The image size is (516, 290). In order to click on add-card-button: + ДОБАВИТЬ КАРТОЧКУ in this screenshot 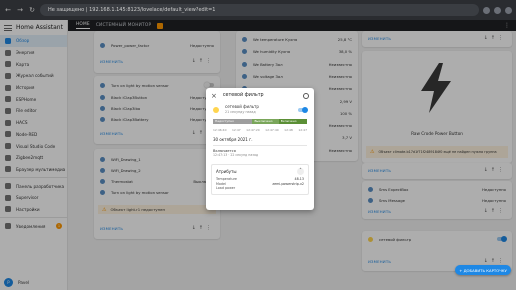, I will do `click(483, 270)`.